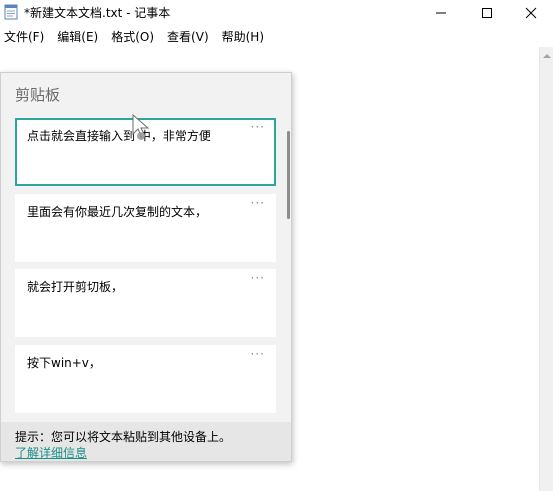 Image resolution: width=553 pixels, height=491 pixels. I want to click on close-button, so click(530, 12).